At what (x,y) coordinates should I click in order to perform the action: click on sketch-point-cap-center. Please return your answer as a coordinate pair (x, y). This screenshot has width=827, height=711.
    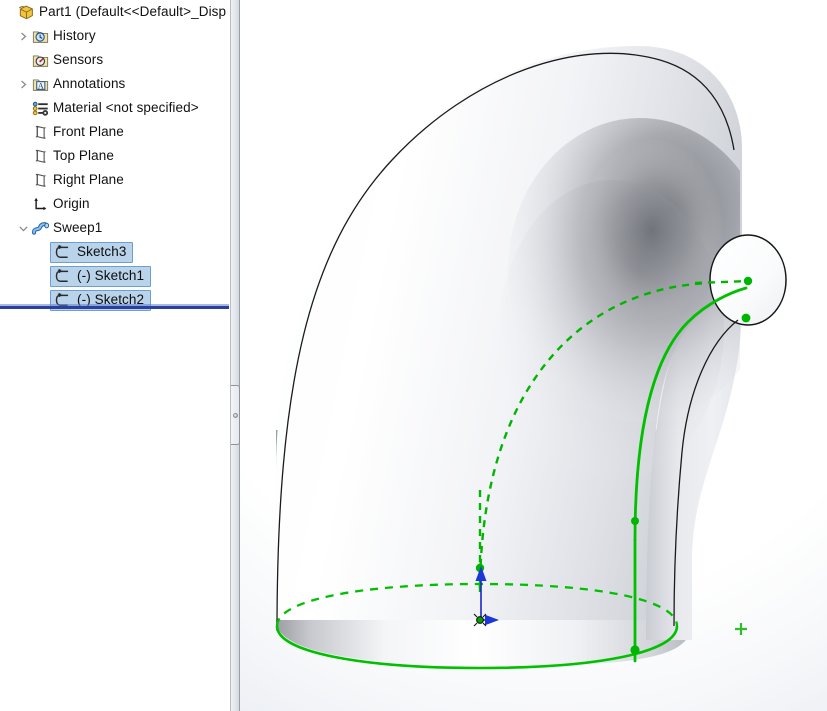
    Looking at the image, I should click on (748, 281).